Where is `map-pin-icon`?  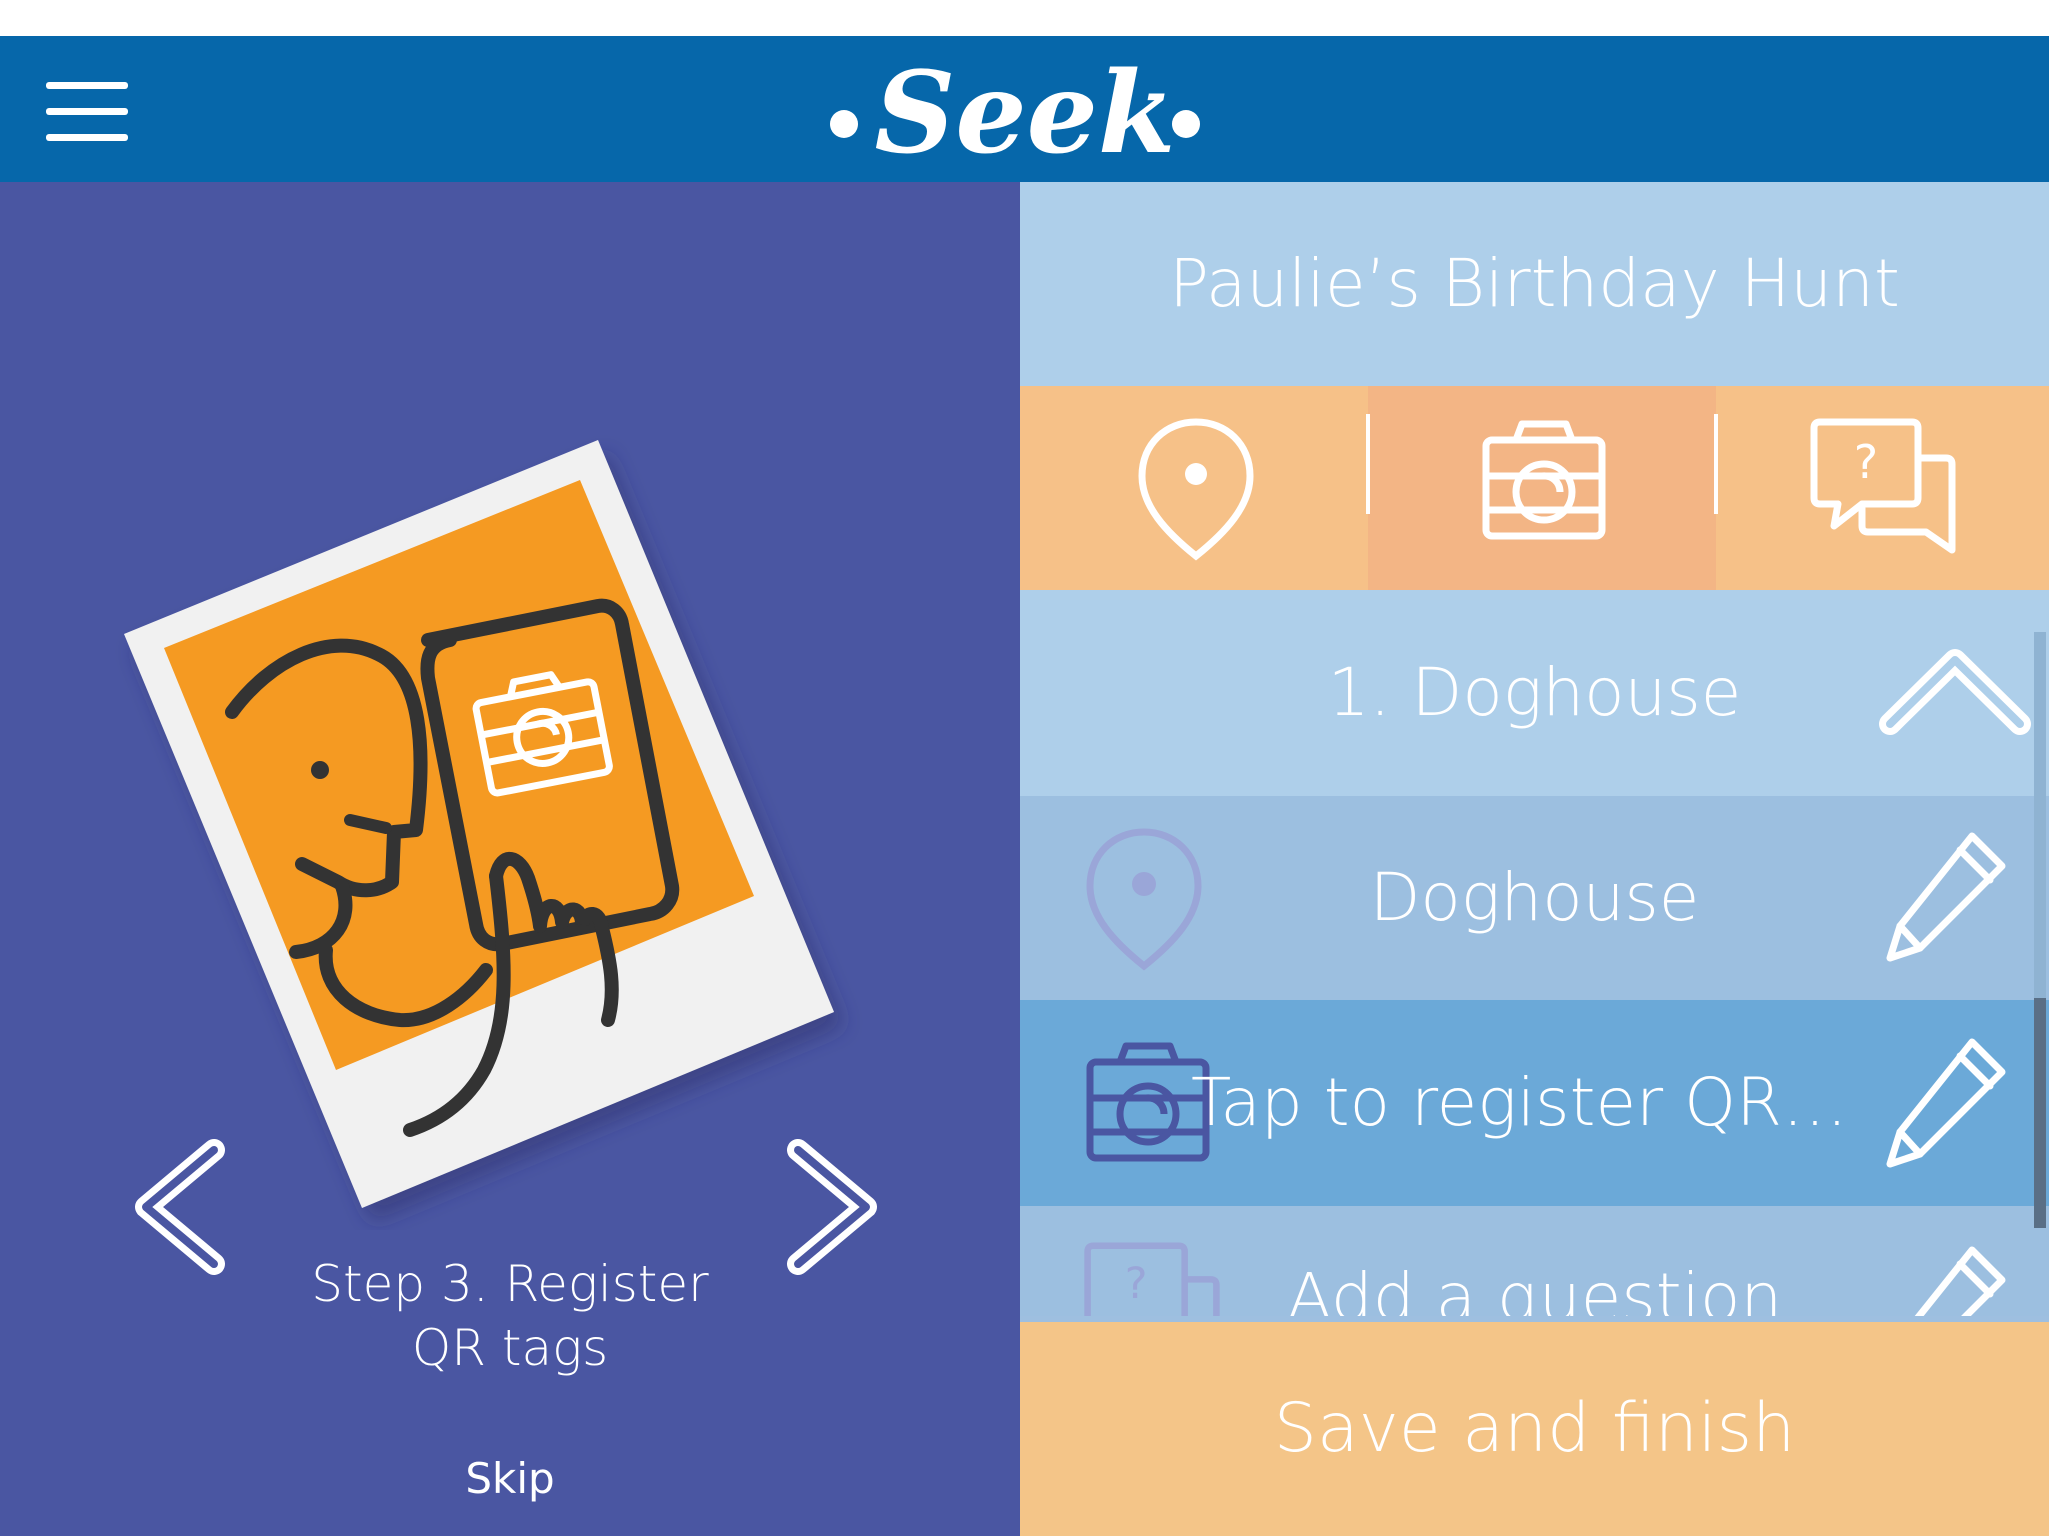 map-pin-icon is located at coordinates (1196, 489).